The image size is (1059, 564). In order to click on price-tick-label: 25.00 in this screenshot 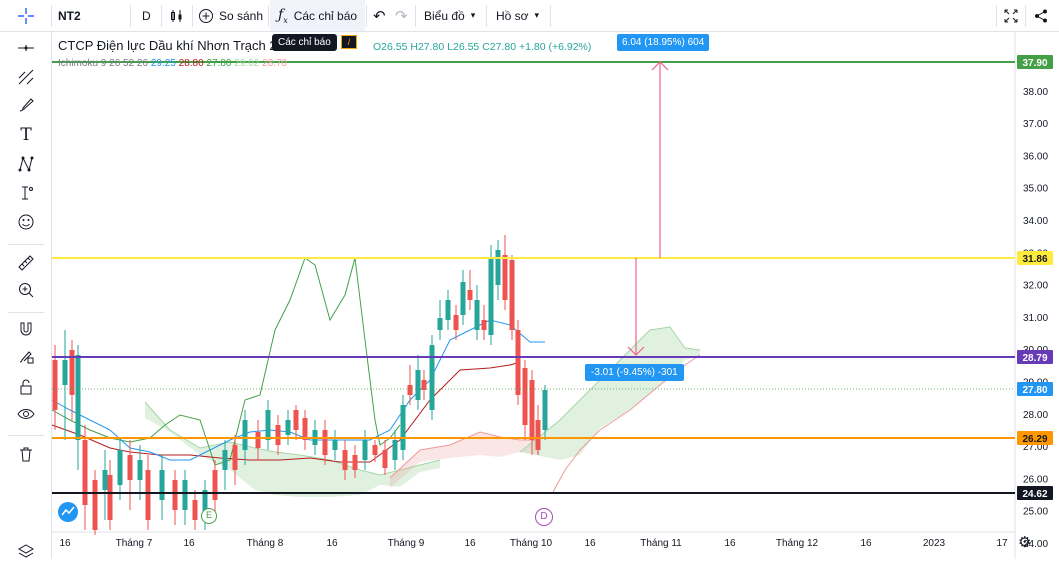, I will do `click(1035, 512)`.